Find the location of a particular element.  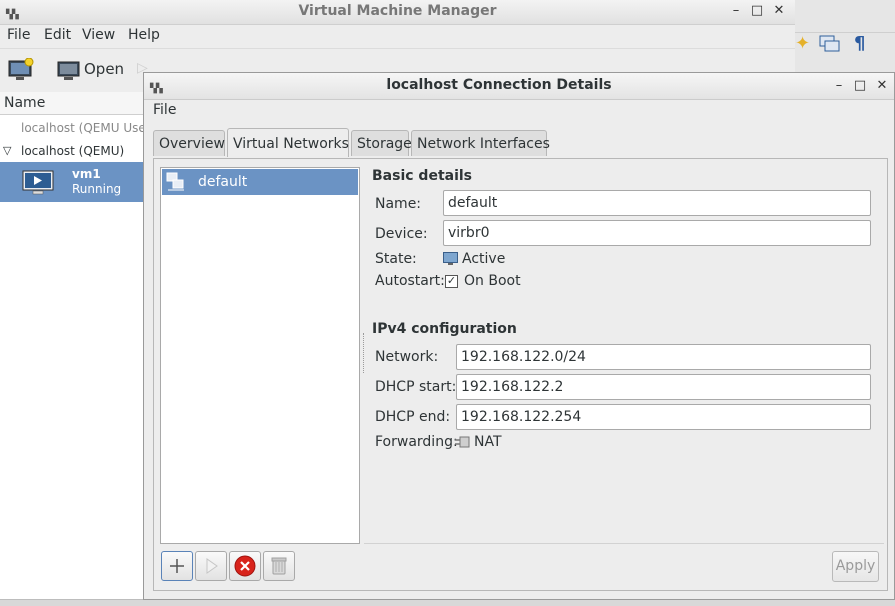

menu-edit: Edit is located at coordinates (57, 35).